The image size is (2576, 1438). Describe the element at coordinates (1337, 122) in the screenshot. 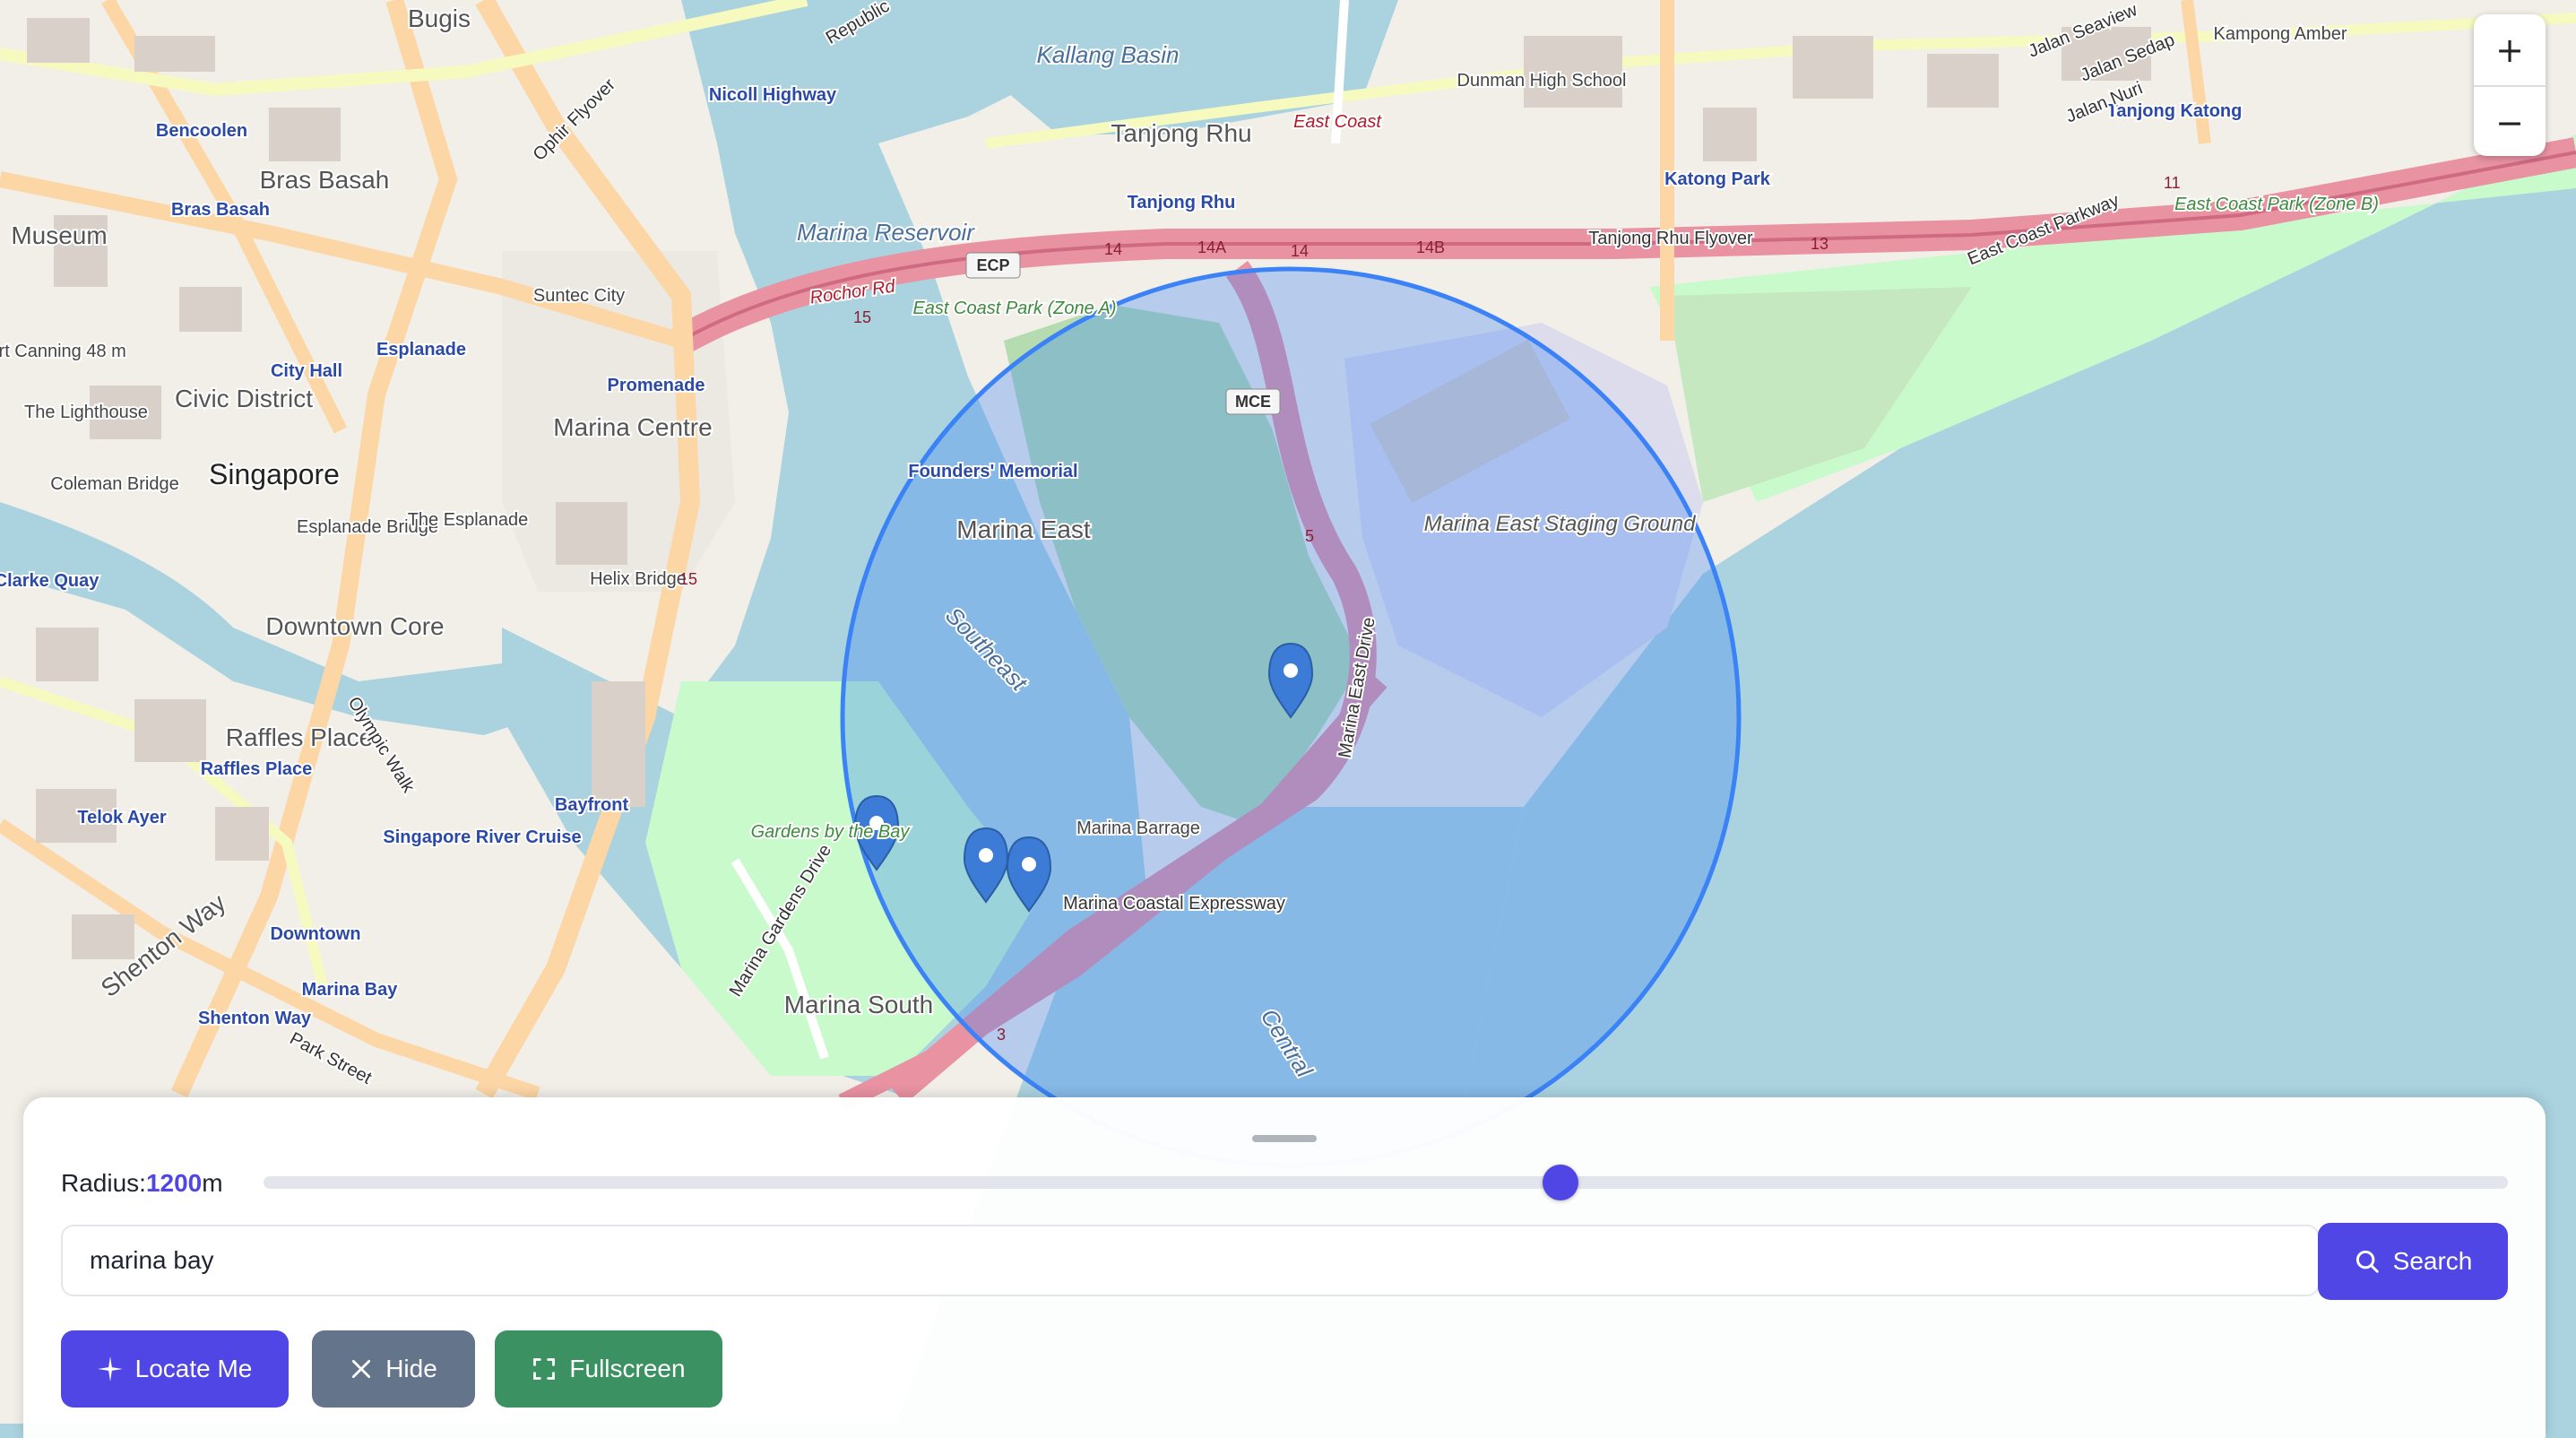

I see `map-place-label: East Coast` at that location.